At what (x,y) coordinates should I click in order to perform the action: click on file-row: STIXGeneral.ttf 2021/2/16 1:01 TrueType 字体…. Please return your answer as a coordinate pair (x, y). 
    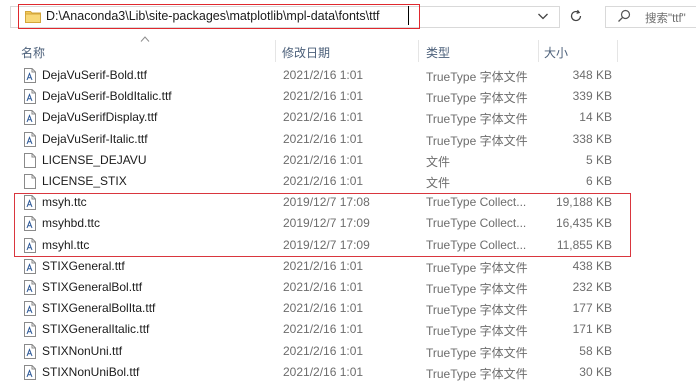
    Looking at the image, I should click on (348, 266).